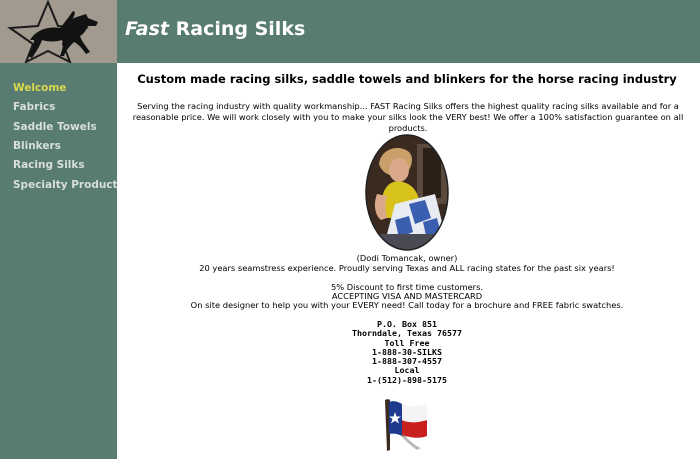 This screenshot has width=700, height=459. Describe the element at coordinates (34, 107) in the screenshot. I see `sidebar-item-fabrics: Fabrics` at that location.